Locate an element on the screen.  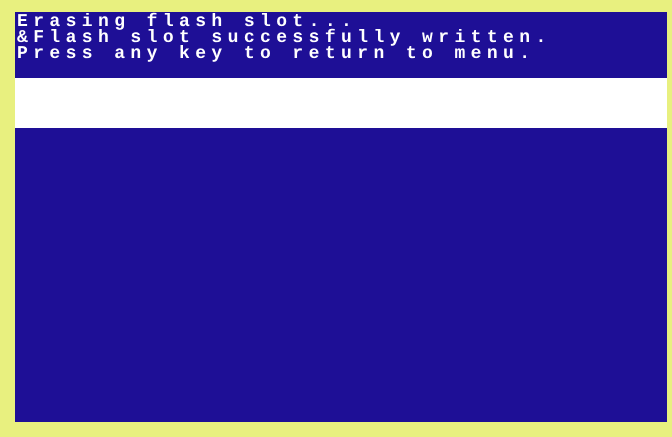
console-text: &Flash slot successfully written. is located at coordinates (284, 38).